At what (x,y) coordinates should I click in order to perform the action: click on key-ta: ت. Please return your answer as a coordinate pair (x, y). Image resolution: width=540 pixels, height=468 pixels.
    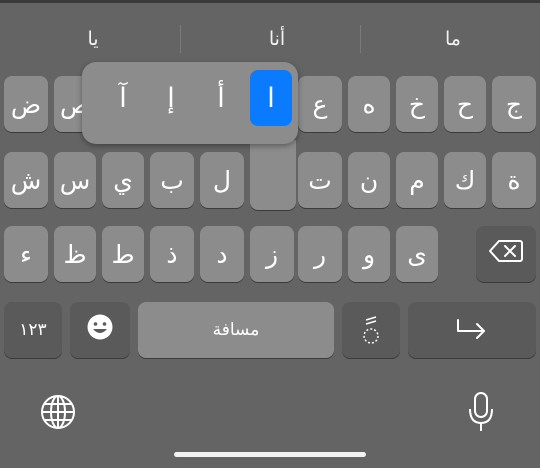
    Looking at the image, I should click on (320, 180).